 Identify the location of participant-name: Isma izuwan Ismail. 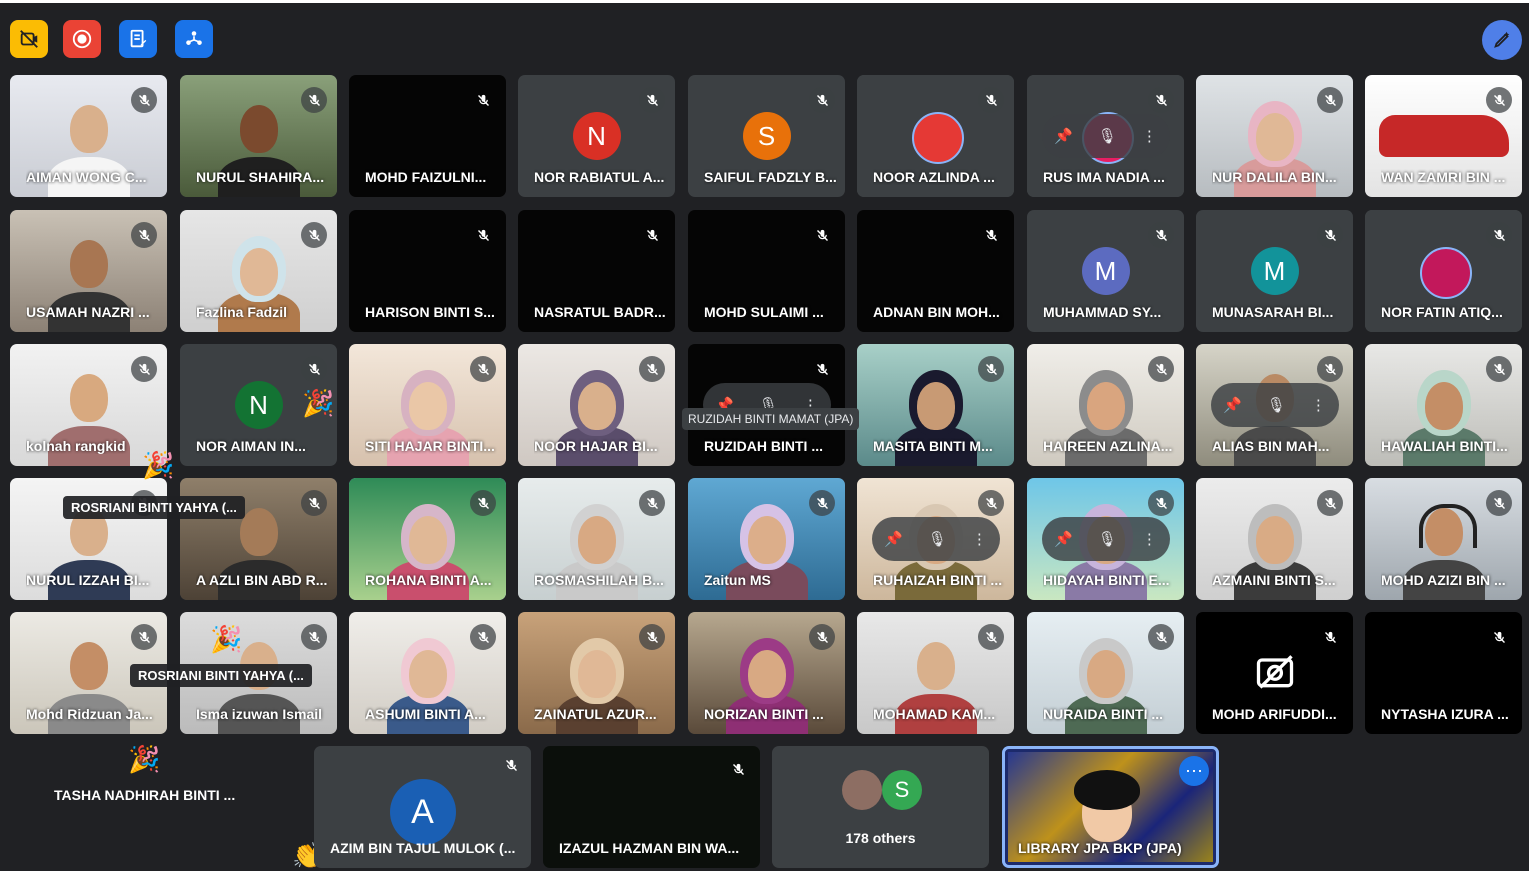
(259, 714).